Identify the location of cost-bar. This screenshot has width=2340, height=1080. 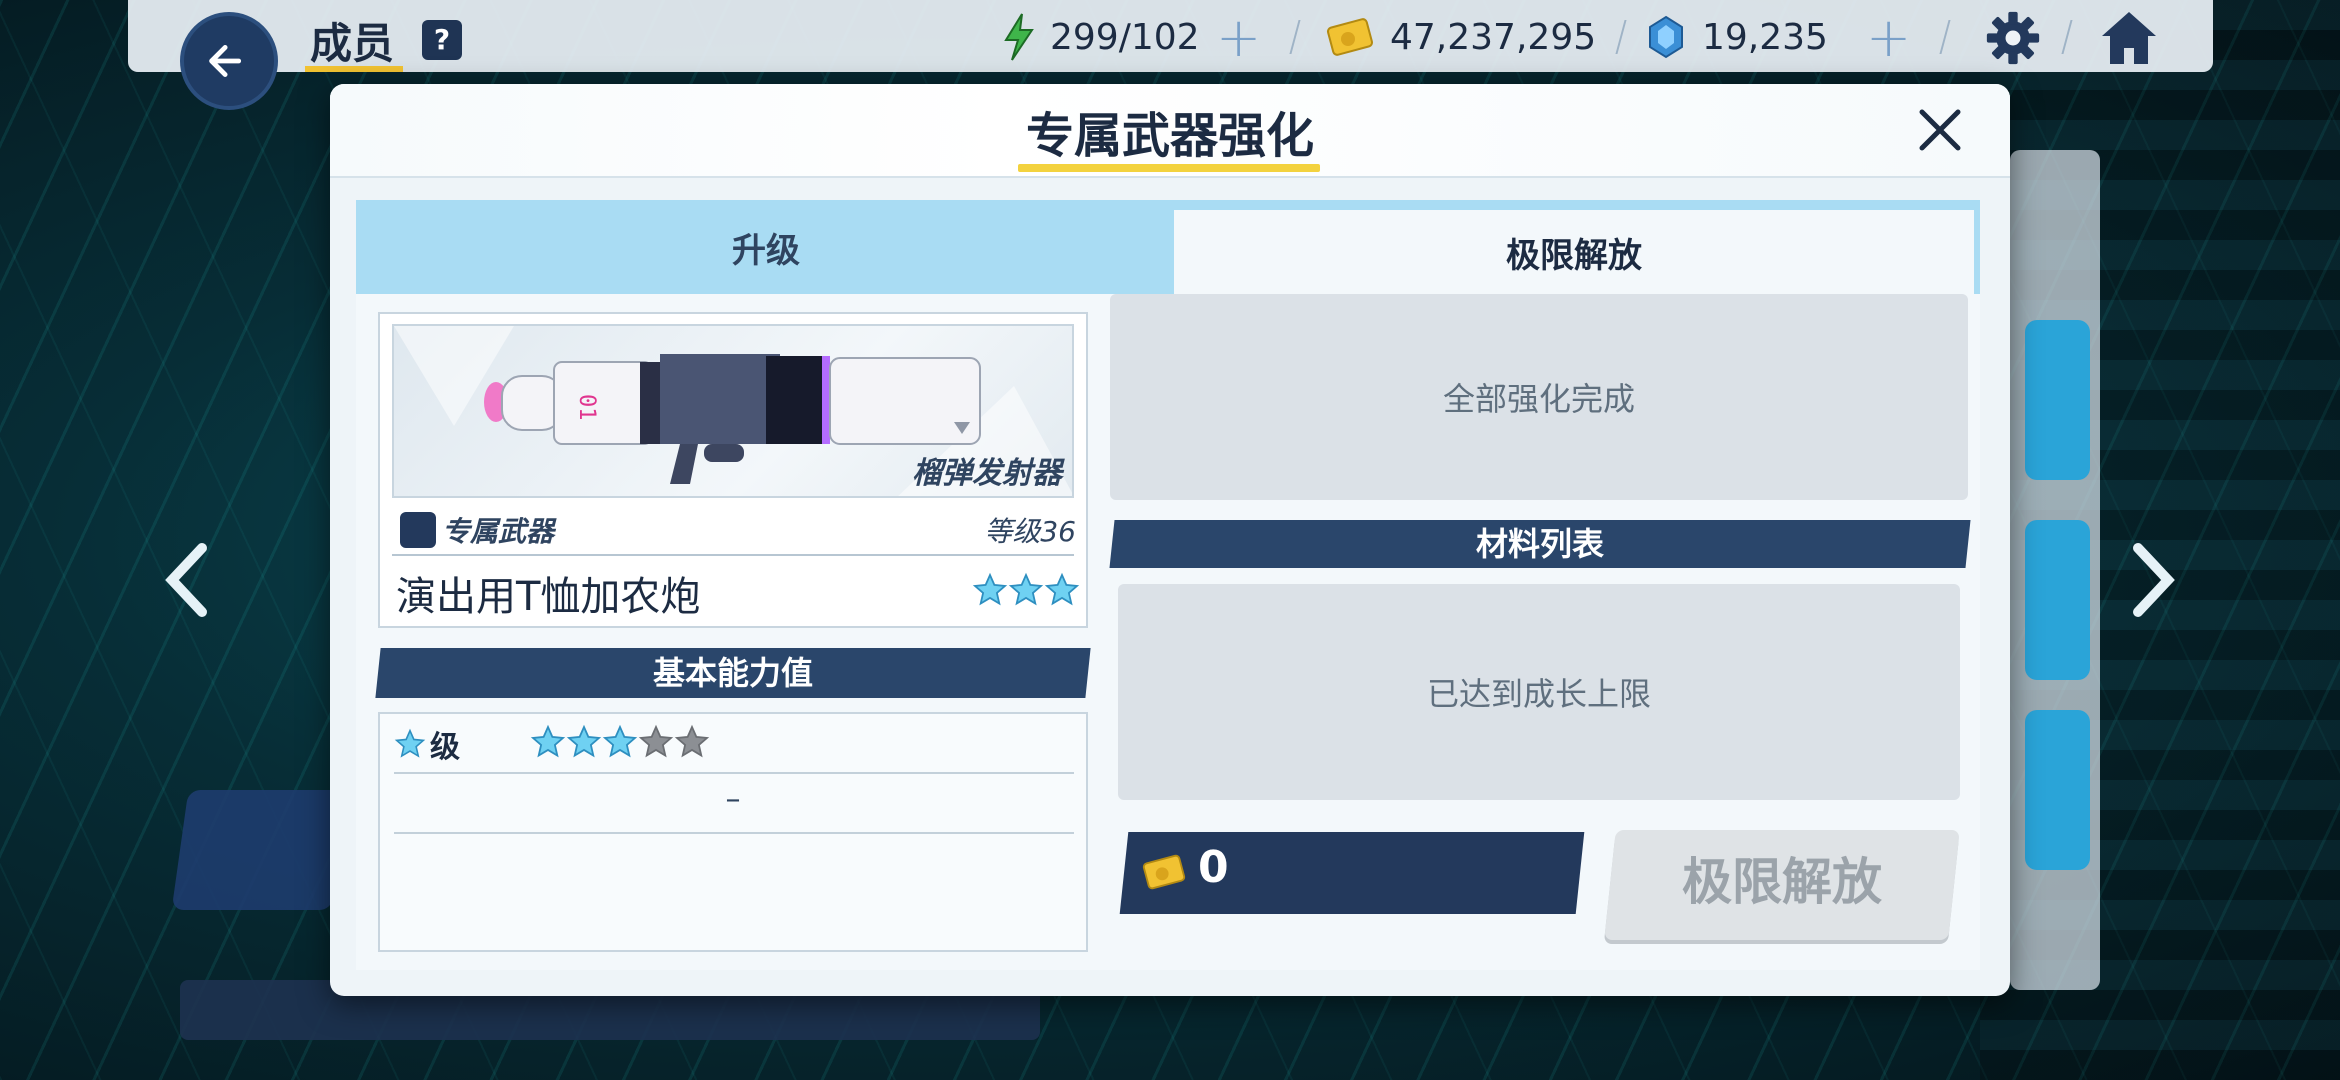
(1352, 873).